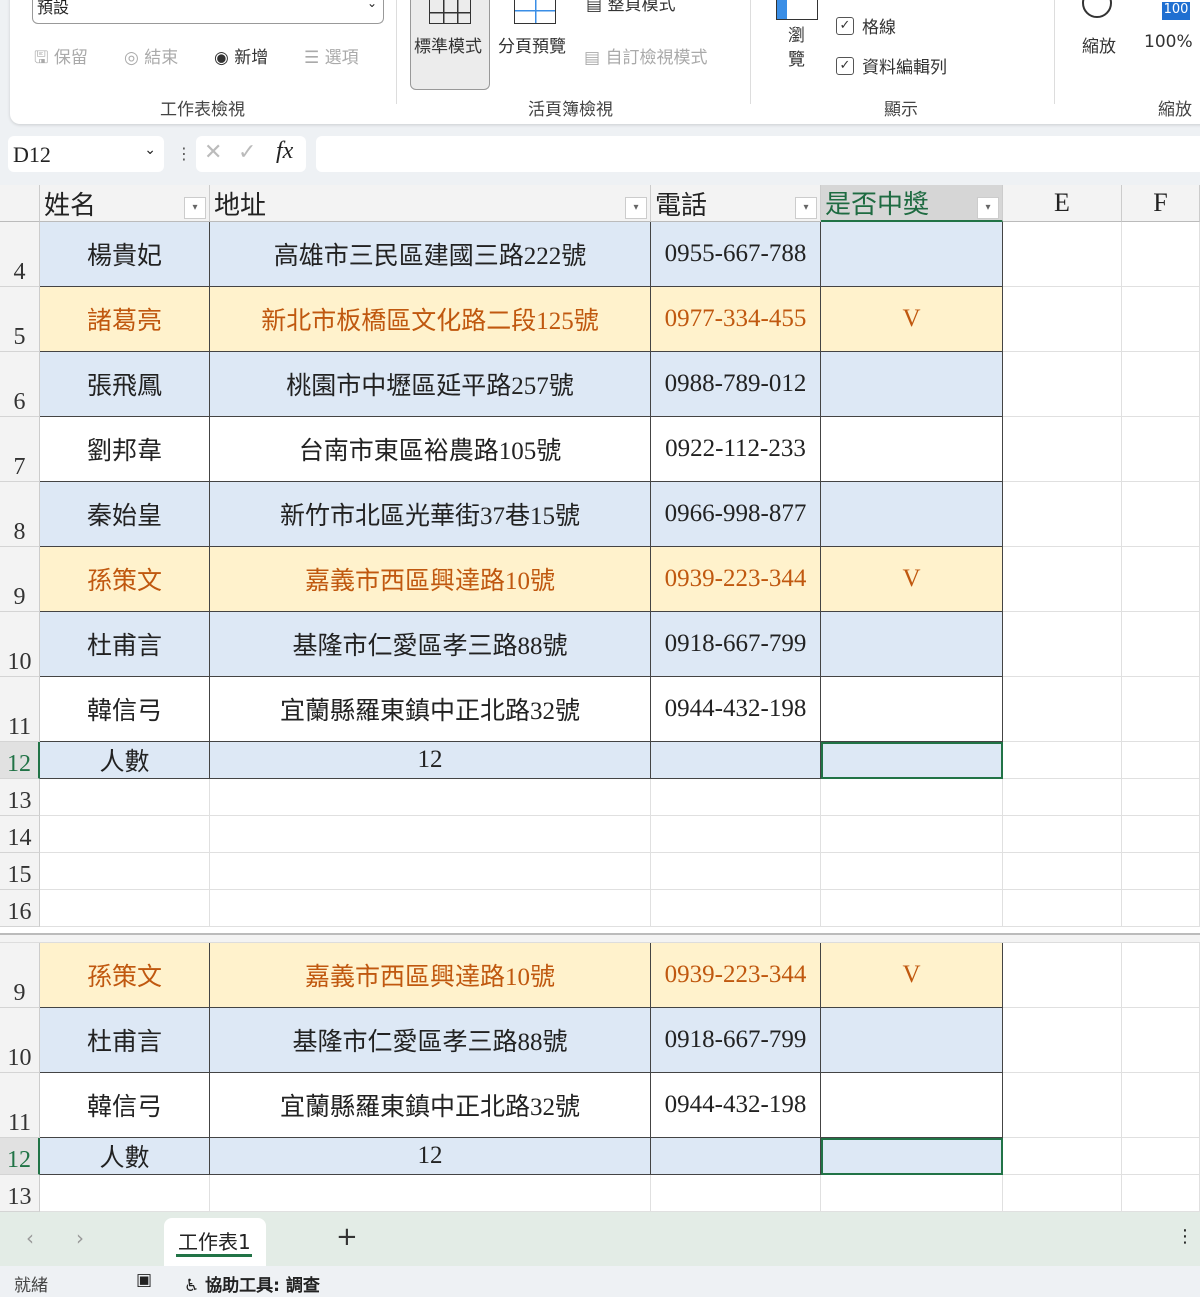 This screenshot has width=1200, height=1297. What do you see at coordinates (430, 644) in the screenshot?
I see `cell: 基隆市仁愛區孝三路88號` at bounding box center [430, 644].